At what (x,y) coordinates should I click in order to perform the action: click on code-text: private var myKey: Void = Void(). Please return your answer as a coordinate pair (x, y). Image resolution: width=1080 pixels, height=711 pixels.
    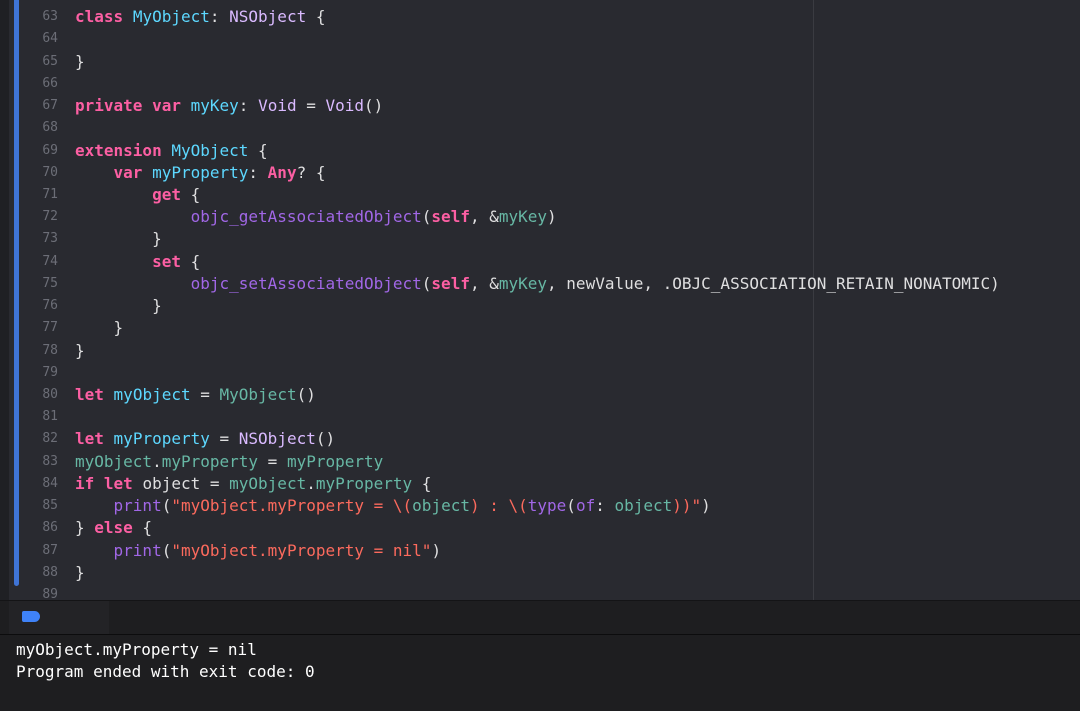
    Looking at the image, I should click on (229, 106).